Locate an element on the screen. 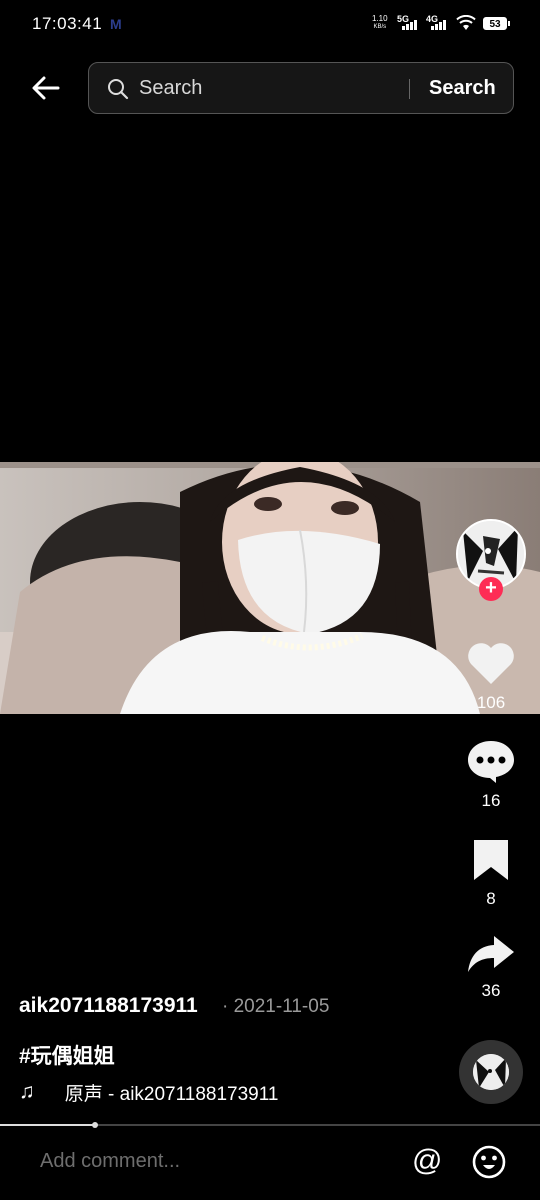  like-button: 106 is located at coordinates (491, 676).